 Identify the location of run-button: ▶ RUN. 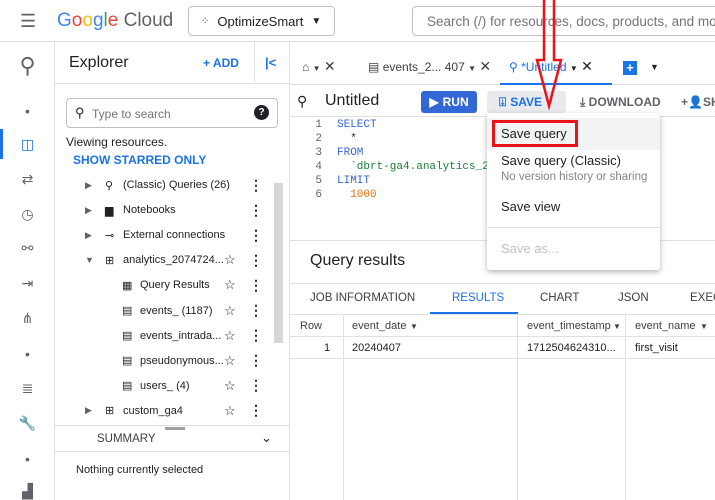
(449, 102).